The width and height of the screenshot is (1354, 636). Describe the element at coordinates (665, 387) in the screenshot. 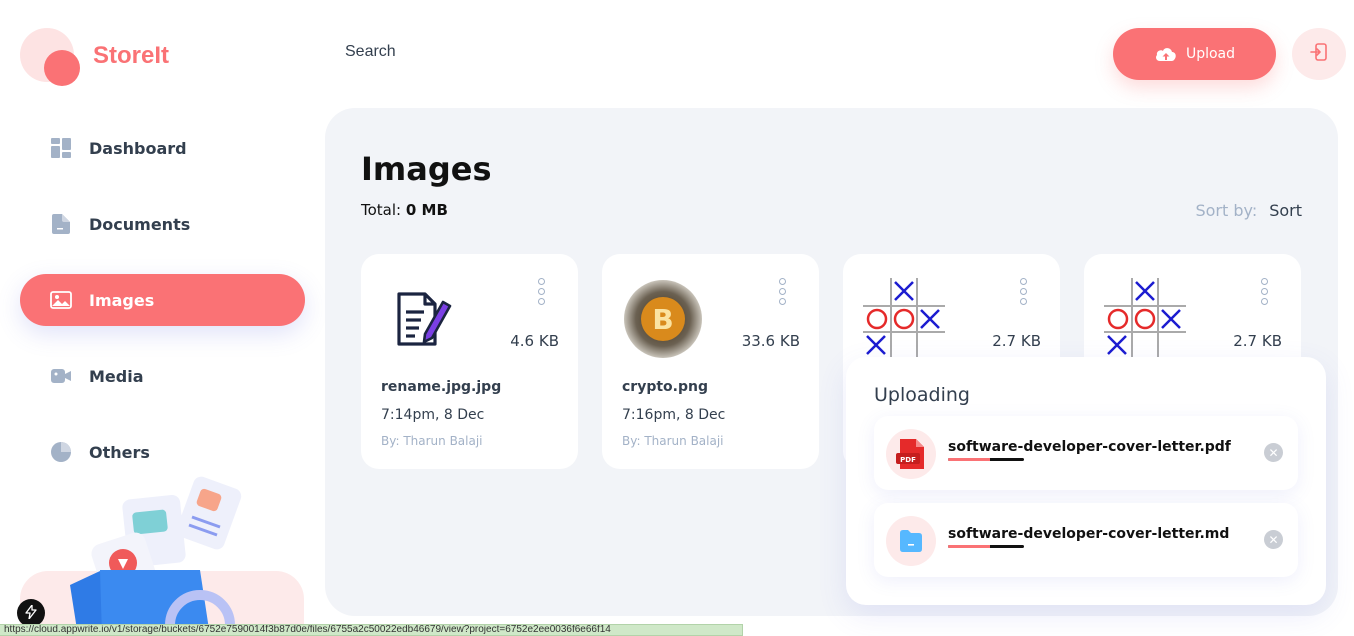

I see `file-name: crypto.png` at that location.